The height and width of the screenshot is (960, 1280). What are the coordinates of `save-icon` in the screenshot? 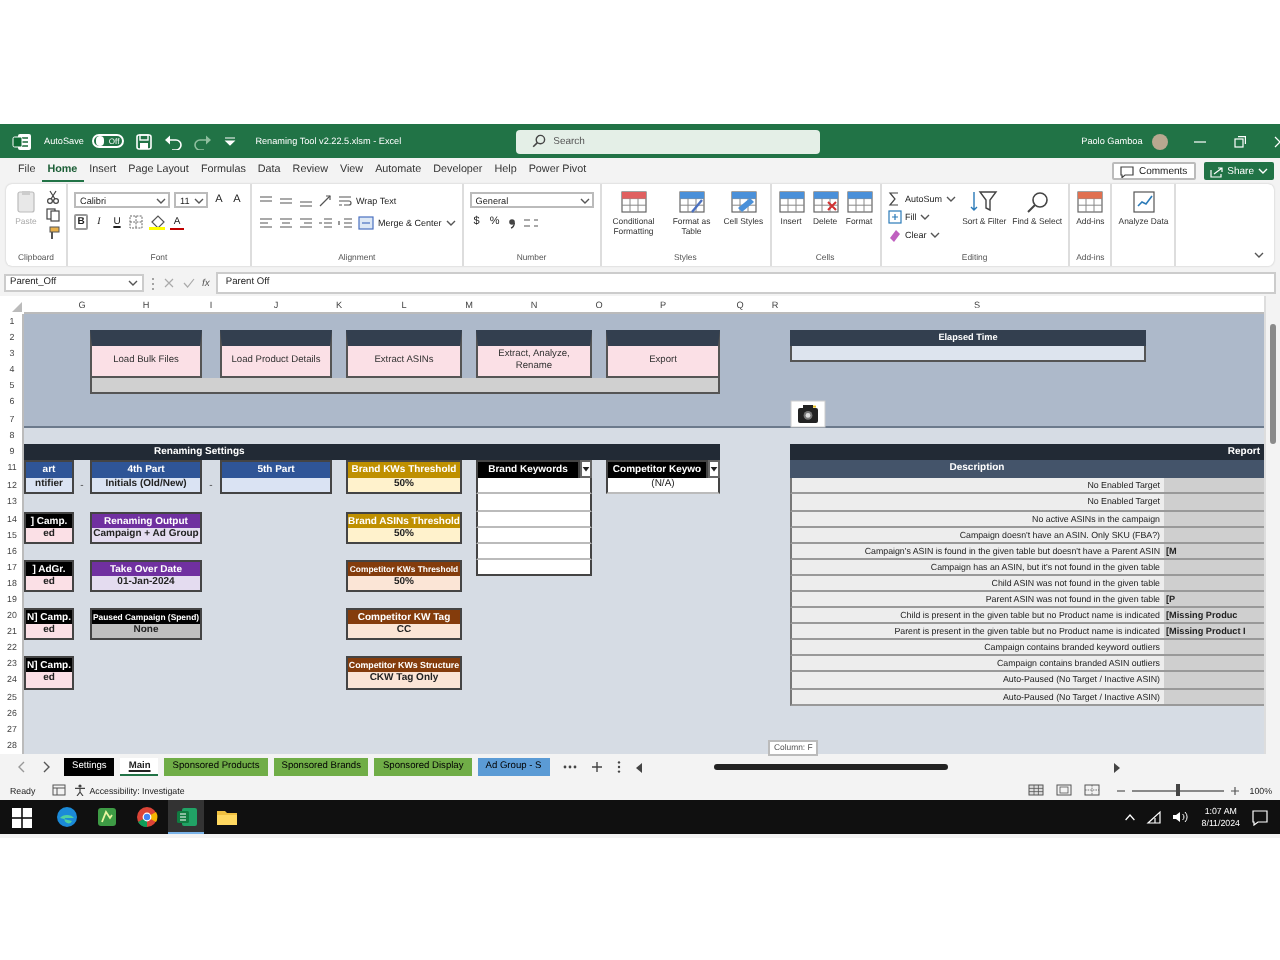 It's located at (143, 141).